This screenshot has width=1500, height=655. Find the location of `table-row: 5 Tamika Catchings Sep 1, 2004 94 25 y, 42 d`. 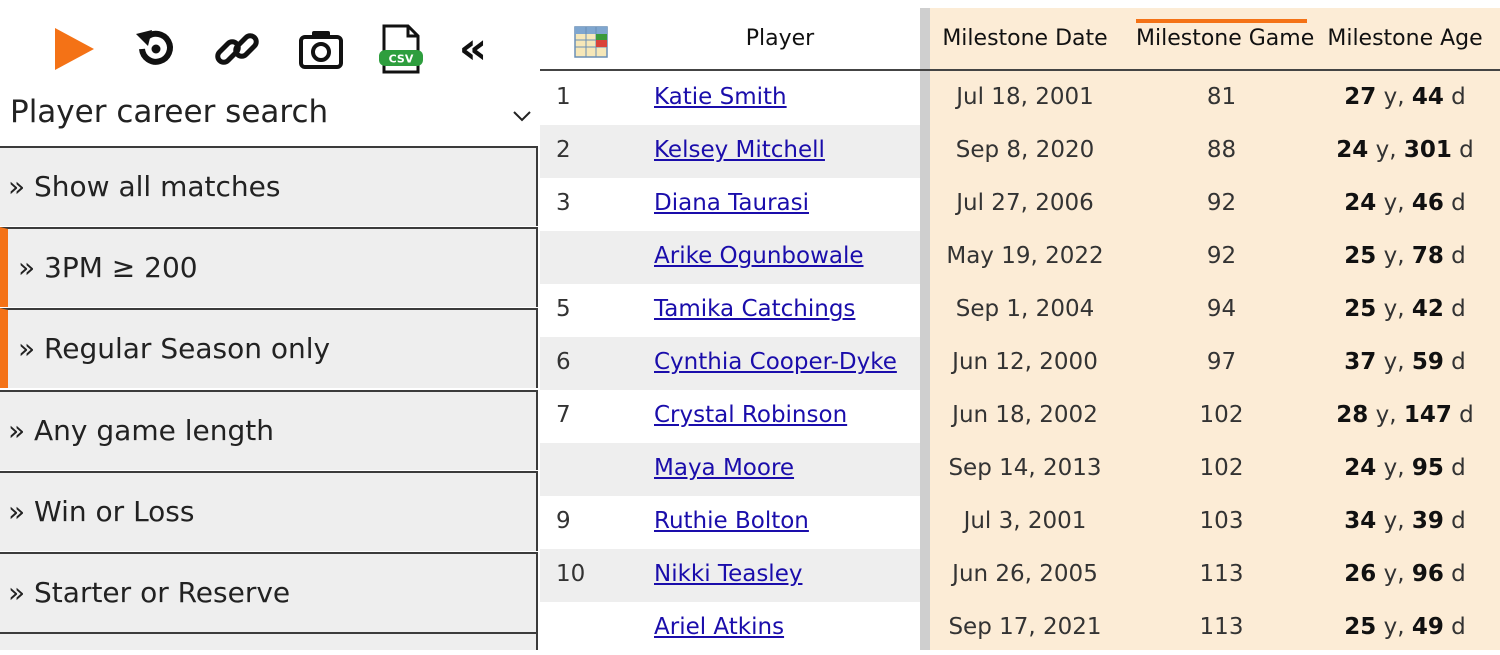

table-row: 5 Tamika Catchings Sep 1, 2004 94 25 y, 42 d is located at coordinates (1020, 310).